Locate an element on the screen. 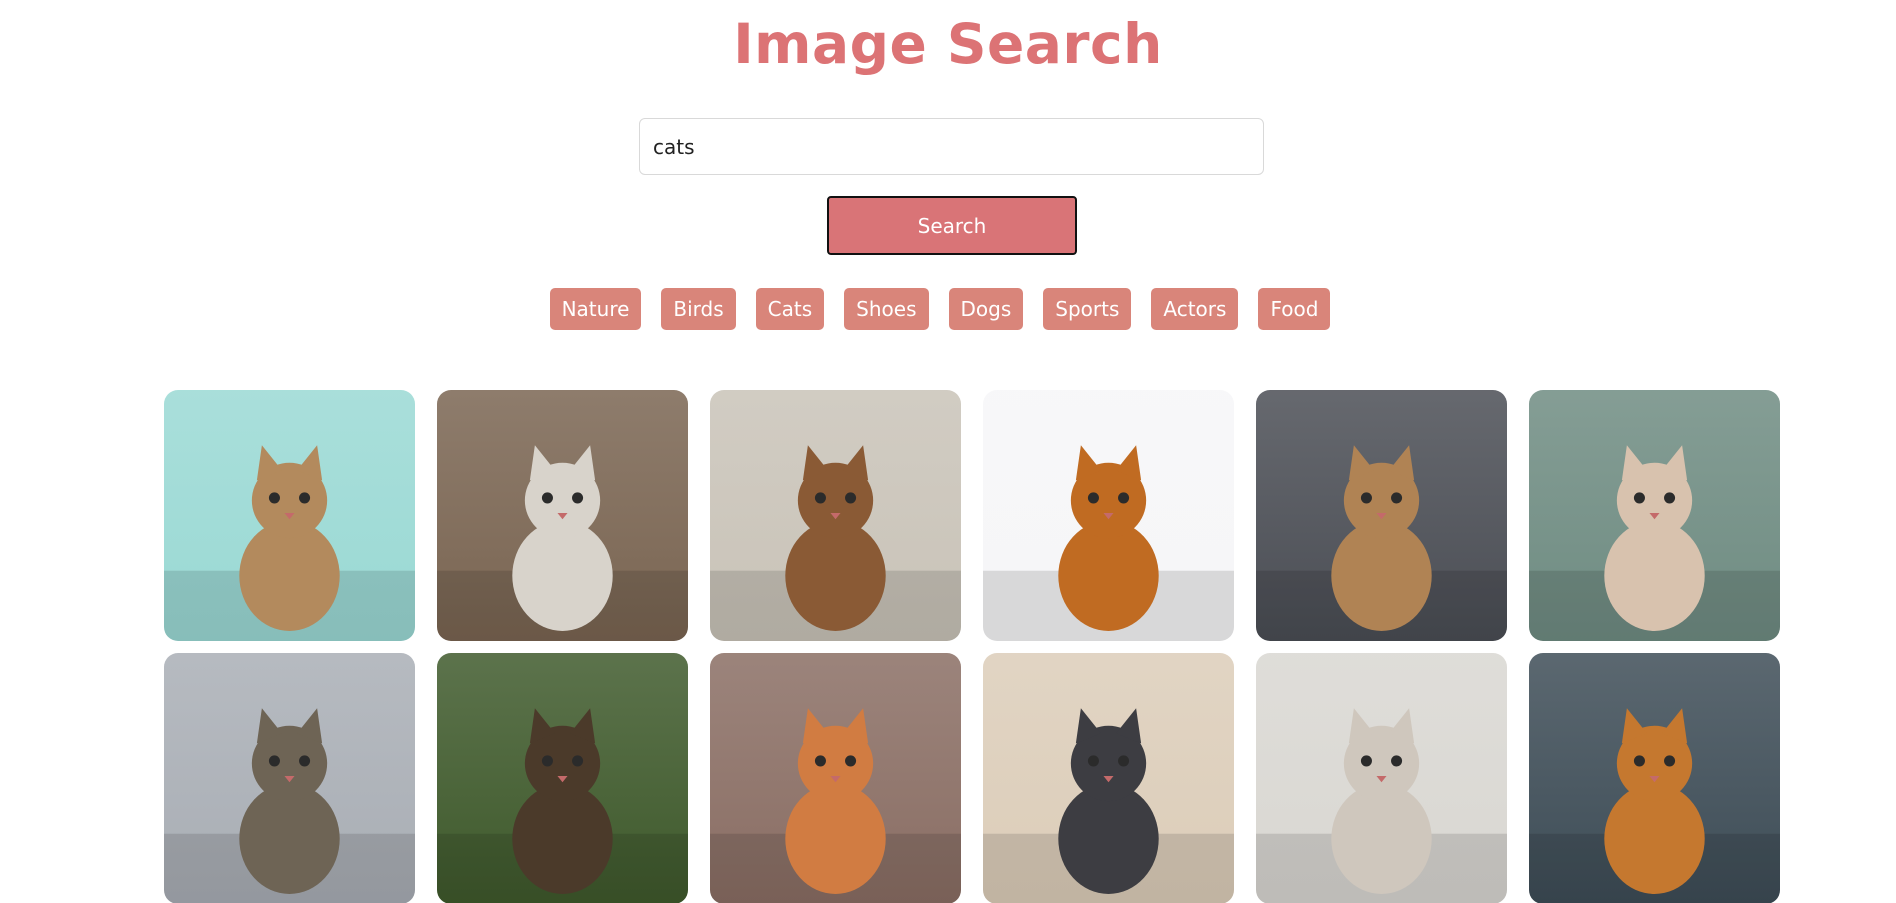  category-chip-sports: Sports is located at coordinates (1087, 309).